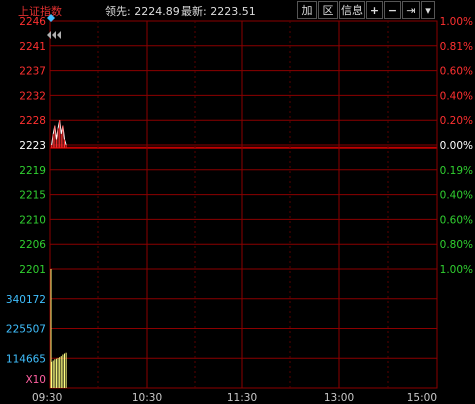 This screenshot has width=475, height=404. What do you see at coordinates (456, 171) in the screenshot?
I see `percent-tick-label: 0.19%` at bounding box center [456, 171].